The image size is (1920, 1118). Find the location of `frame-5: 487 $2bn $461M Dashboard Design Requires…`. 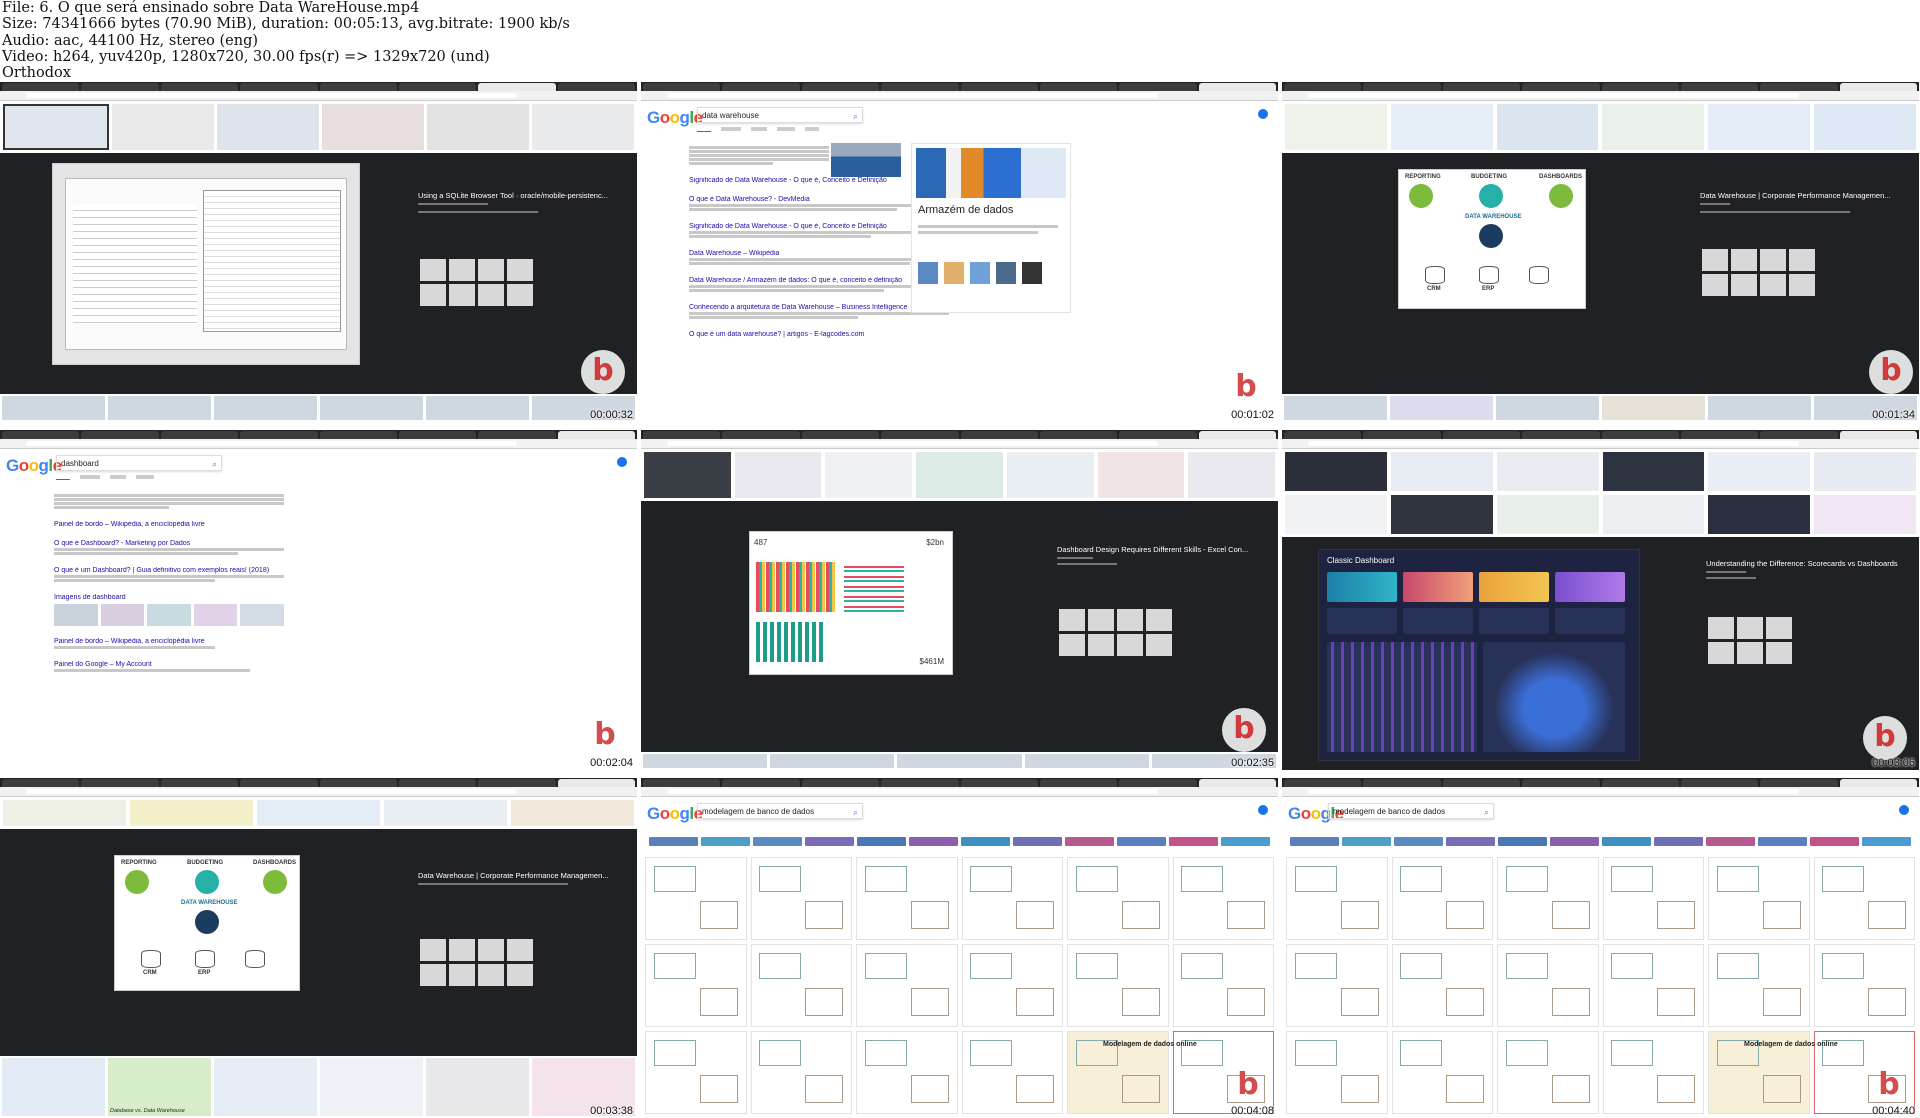

frame-5: 487 $2bn $461M Dashboard Design Requires… is located at coordinates (959, 600).